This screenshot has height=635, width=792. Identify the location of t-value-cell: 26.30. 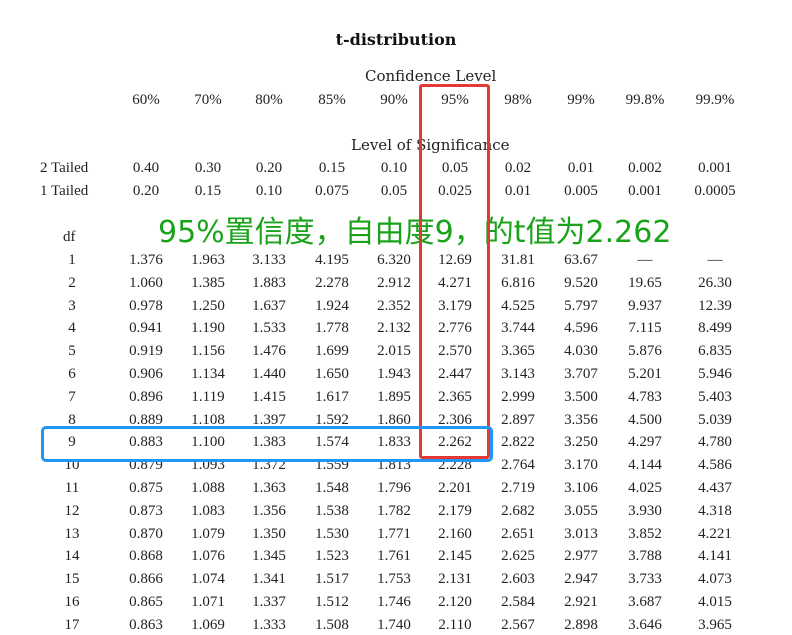
(715, 283).